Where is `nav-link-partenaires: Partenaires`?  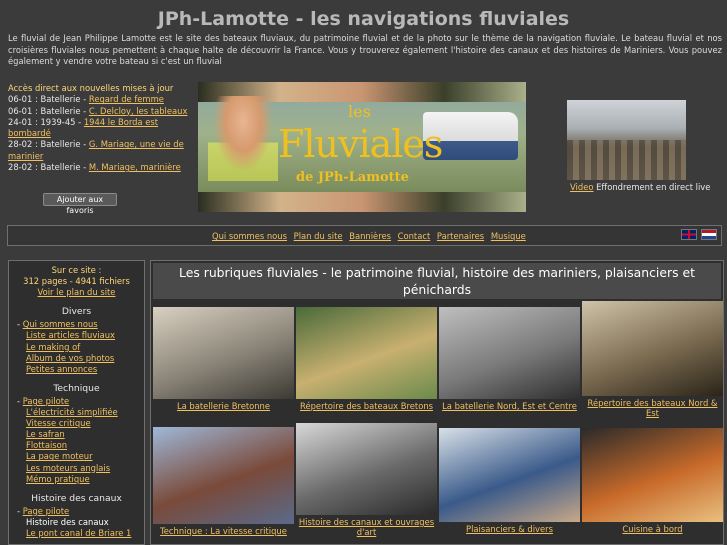 nav-link-partenaires: Partenaires is located at coordinates (460, 236).